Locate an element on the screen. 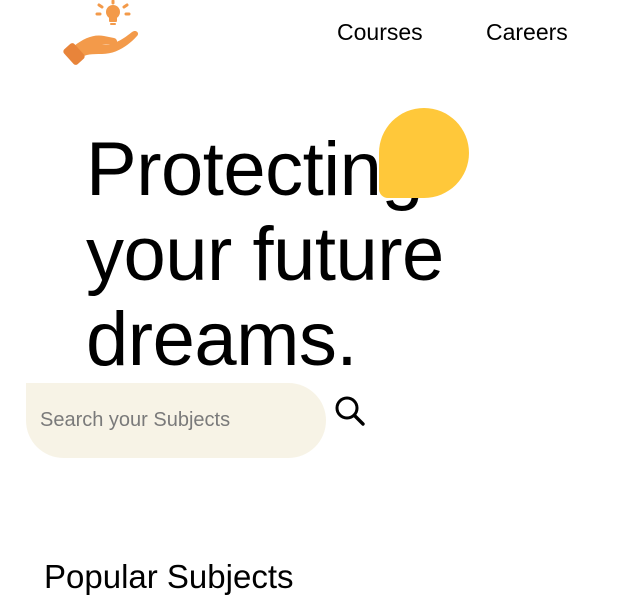  decorative-blob is located at coordinates (424, 153).